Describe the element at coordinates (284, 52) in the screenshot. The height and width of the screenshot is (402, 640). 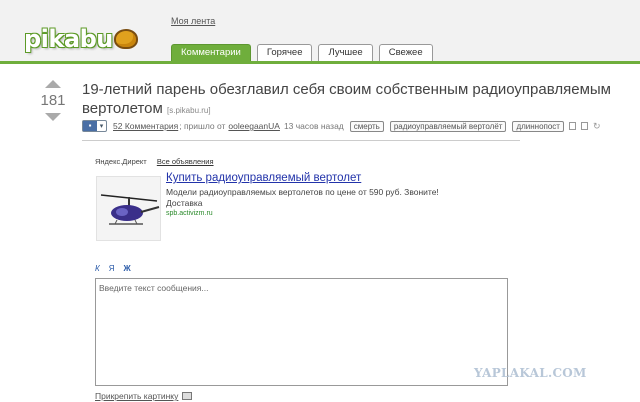
I see `tab-hot: Горячее` at that location.